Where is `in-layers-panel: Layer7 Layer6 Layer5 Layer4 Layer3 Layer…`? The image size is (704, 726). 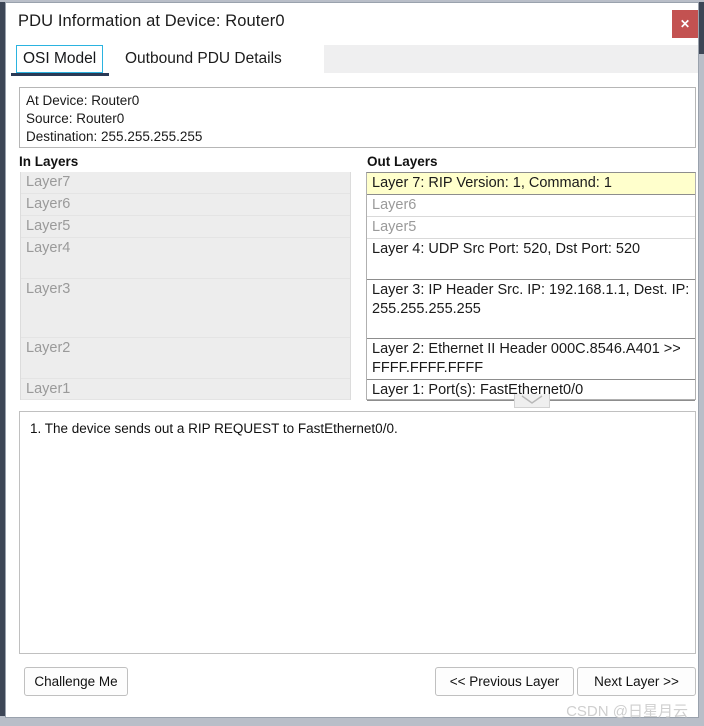
in-layers-panel: Layer7 Layer6 Layer5 Layer4 Layer3 Layer… is located at coordinates (185, 286).